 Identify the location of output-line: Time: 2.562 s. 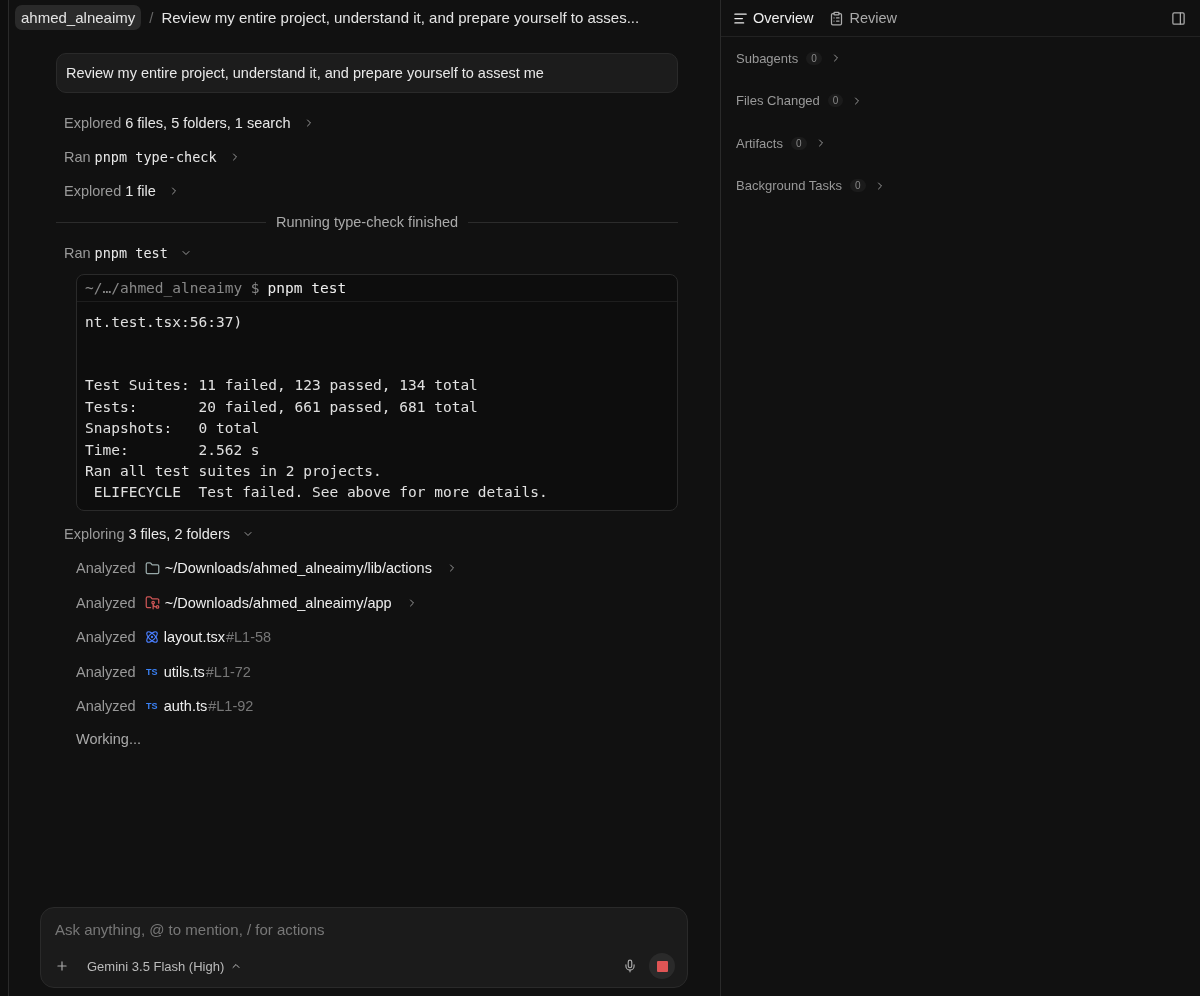
(173, 450).